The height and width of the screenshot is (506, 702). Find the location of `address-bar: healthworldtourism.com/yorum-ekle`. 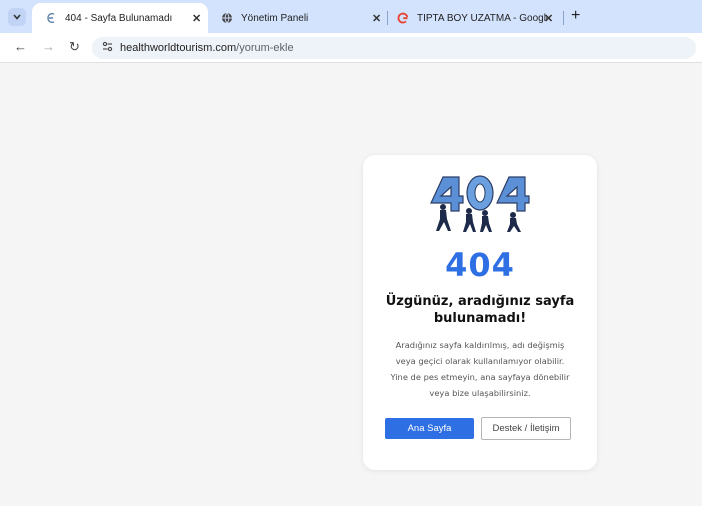

address-bar: healthworldtourism.com/yorum-ekle is located at coordinates (394, 48).